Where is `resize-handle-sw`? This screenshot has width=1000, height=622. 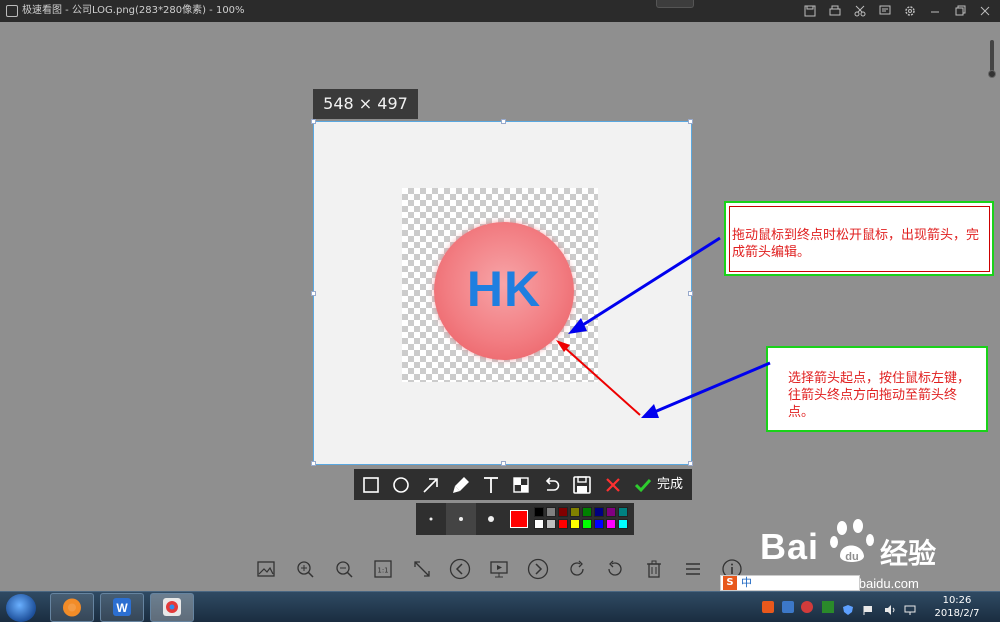 resize-handle-sw is located at coordinates (313, 463).